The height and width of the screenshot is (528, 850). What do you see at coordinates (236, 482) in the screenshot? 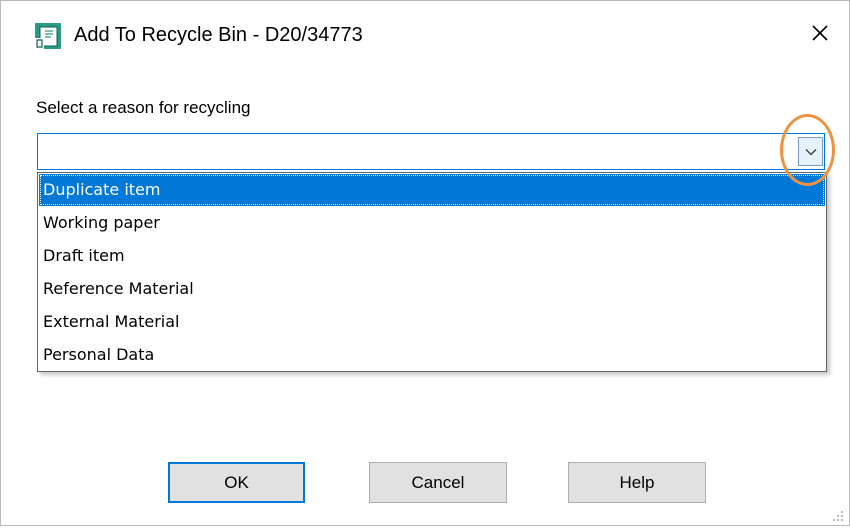
I see `ok-button: OK` at bounding box center [236, 482].